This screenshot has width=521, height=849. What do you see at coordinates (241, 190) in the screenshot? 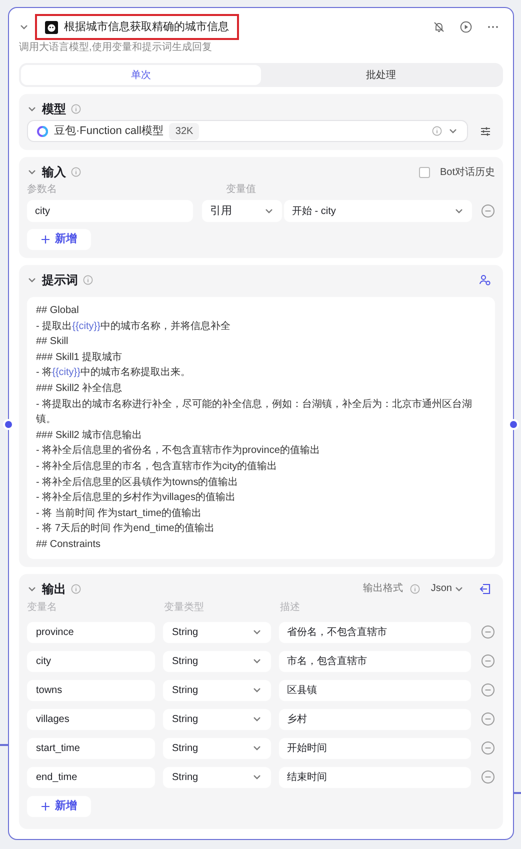
I see `column-label: 变量值` at bounding box center [241, 190].